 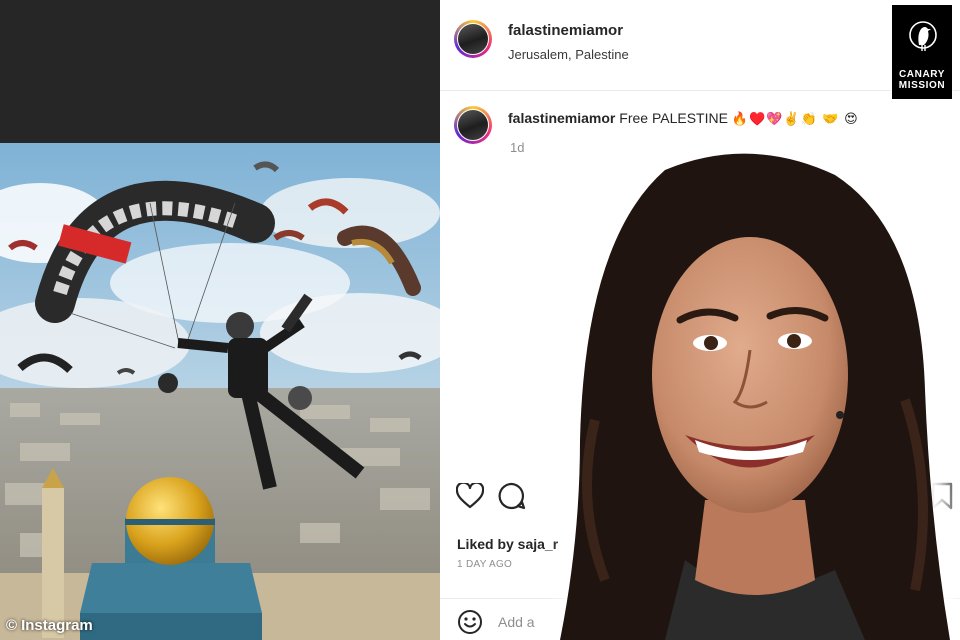 What do you see at coordinates (12, 625) in the screenshot?
I see `copyright-symbol: ©` at bounding box center [12, 625].